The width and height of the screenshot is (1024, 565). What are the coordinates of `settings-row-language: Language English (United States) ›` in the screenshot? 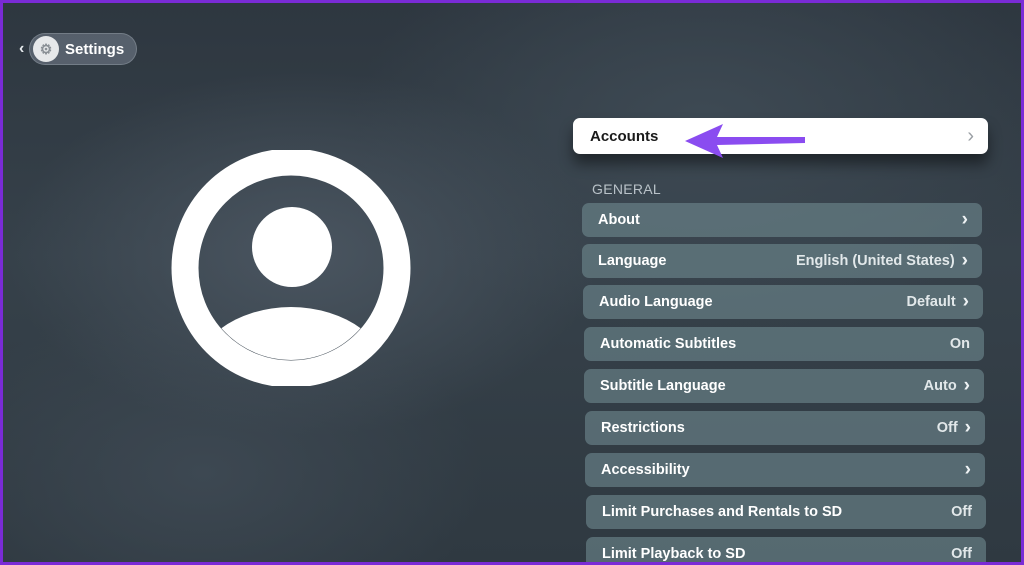 It's located at (782, 261).